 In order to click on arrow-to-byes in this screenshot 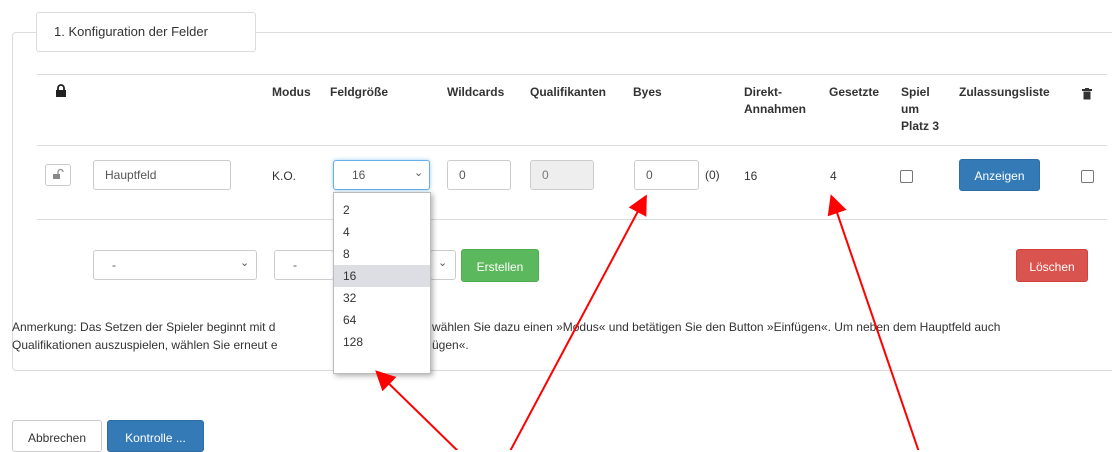, I will do `click(578, 322)`.